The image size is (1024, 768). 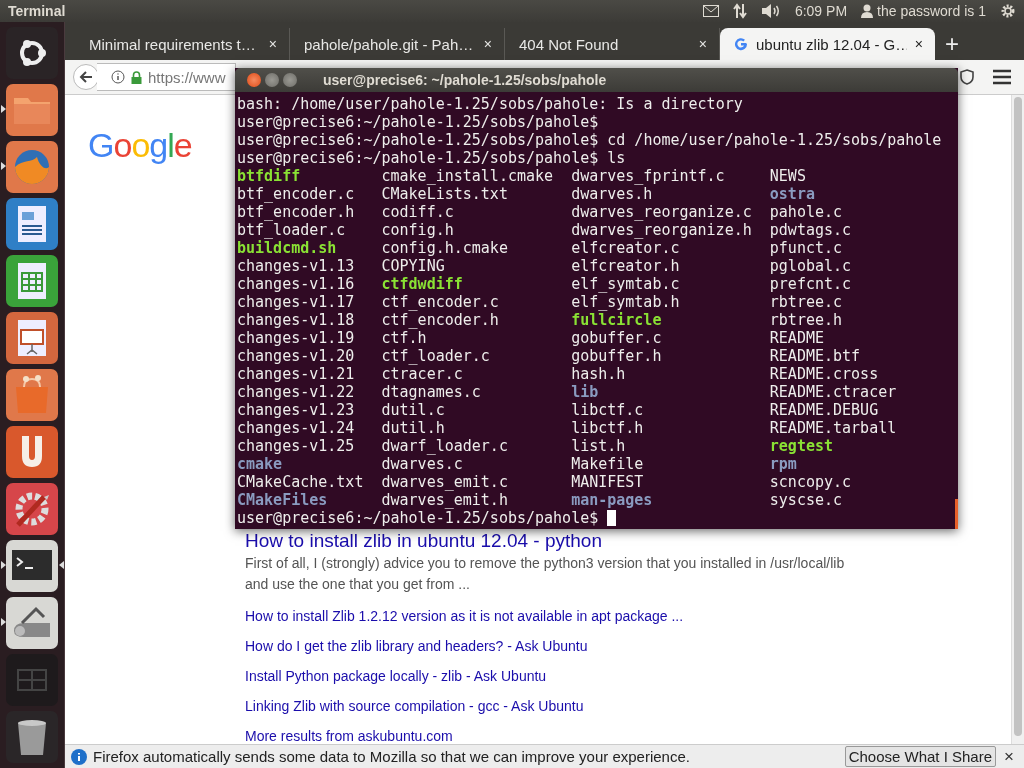 I want to click on launcher-item, so click(x=32, y=565).